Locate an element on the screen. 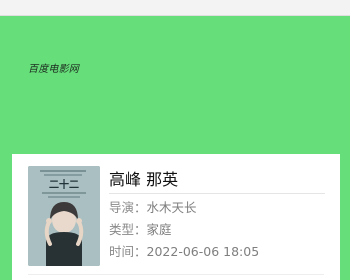 The image size is (350, 280). time-label: 时间： is located at coordinates (128, 251).